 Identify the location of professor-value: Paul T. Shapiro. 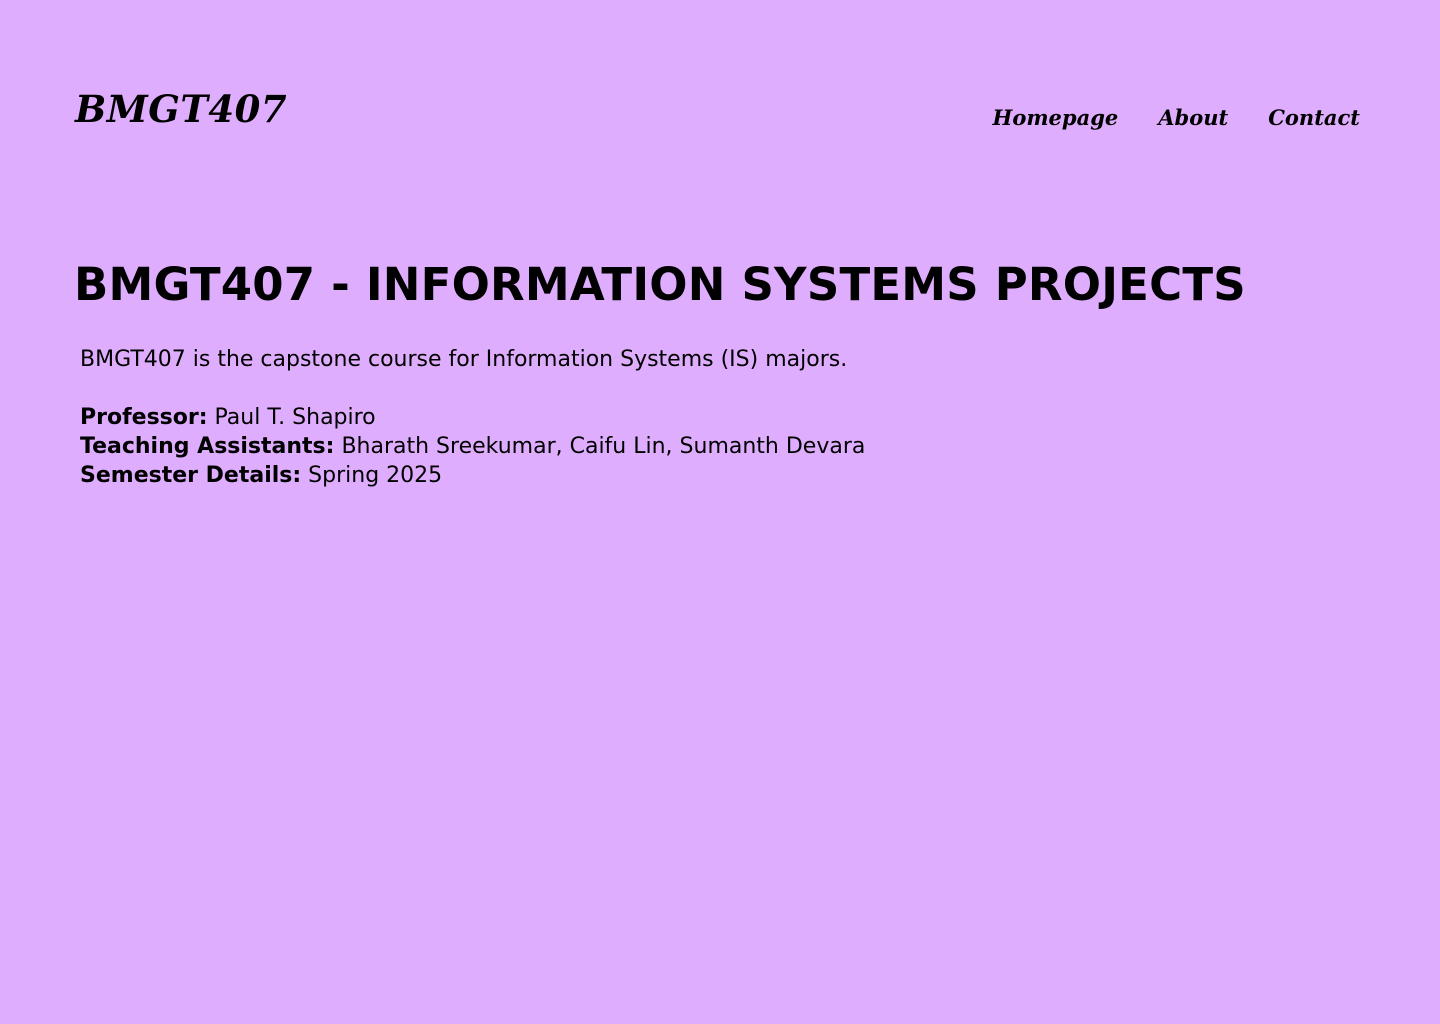
(295, 417).